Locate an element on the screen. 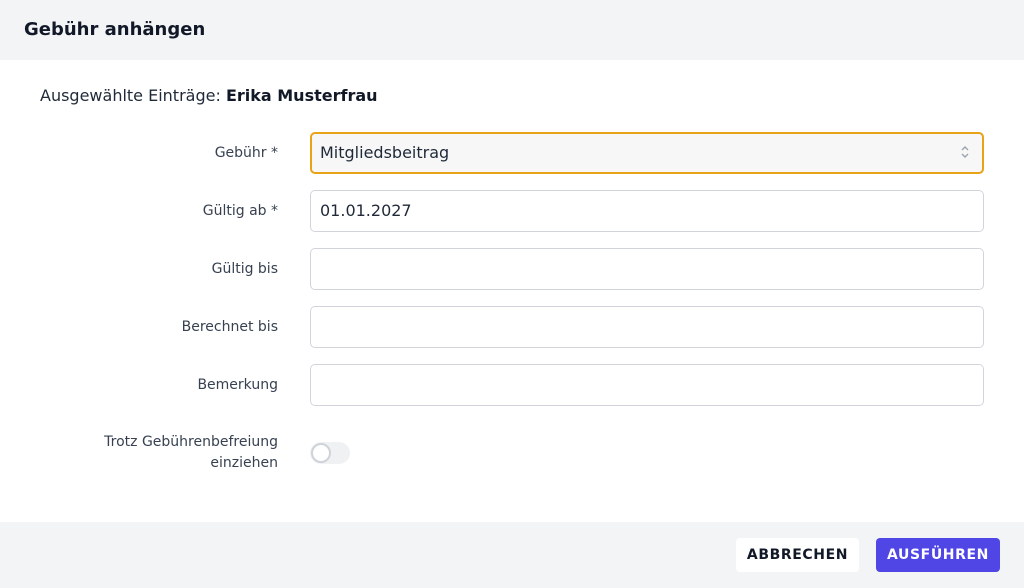 The image size is (1024, 588). fee-select: Mitgliedsbeitrag is located at coordinates (647, 153).